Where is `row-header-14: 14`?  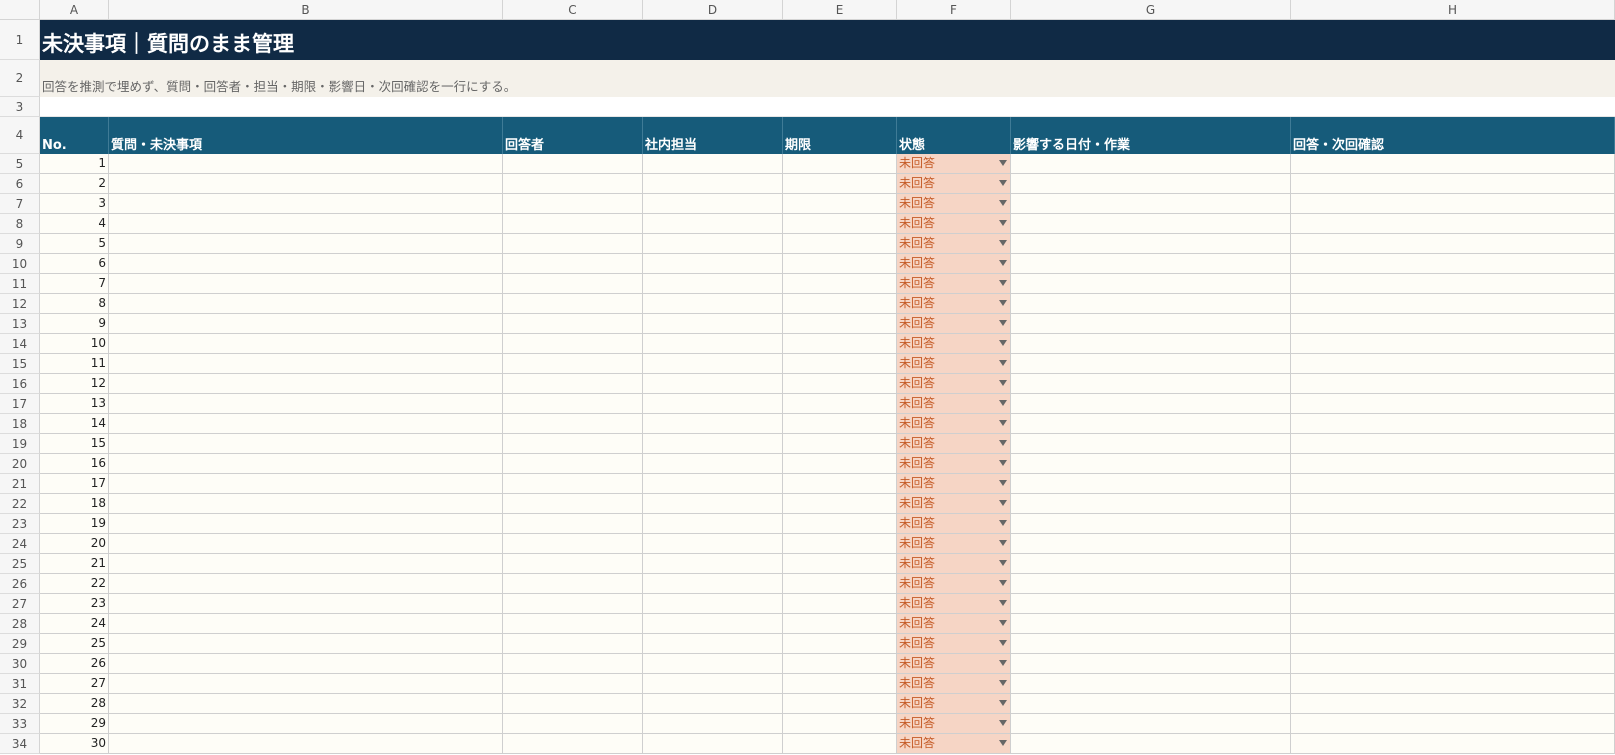 row-header-14: 14 is located at coordinates (20, 344).